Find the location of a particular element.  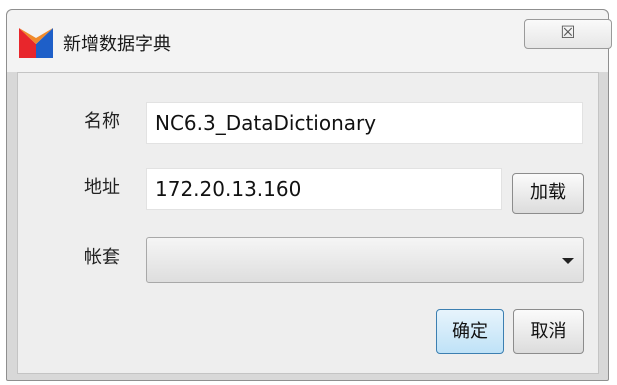

app-logo-icon is located at coordinates (36, 43).